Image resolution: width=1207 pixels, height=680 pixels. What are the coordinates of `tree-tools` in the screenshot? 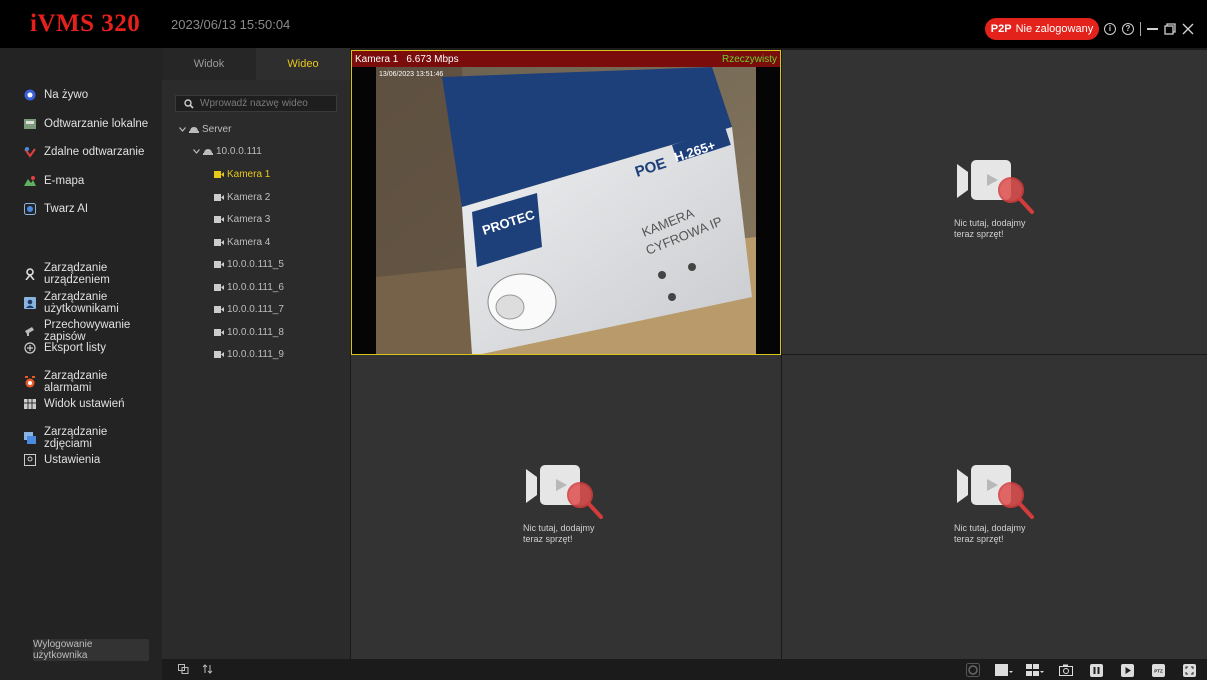 It's located at (195, 669).